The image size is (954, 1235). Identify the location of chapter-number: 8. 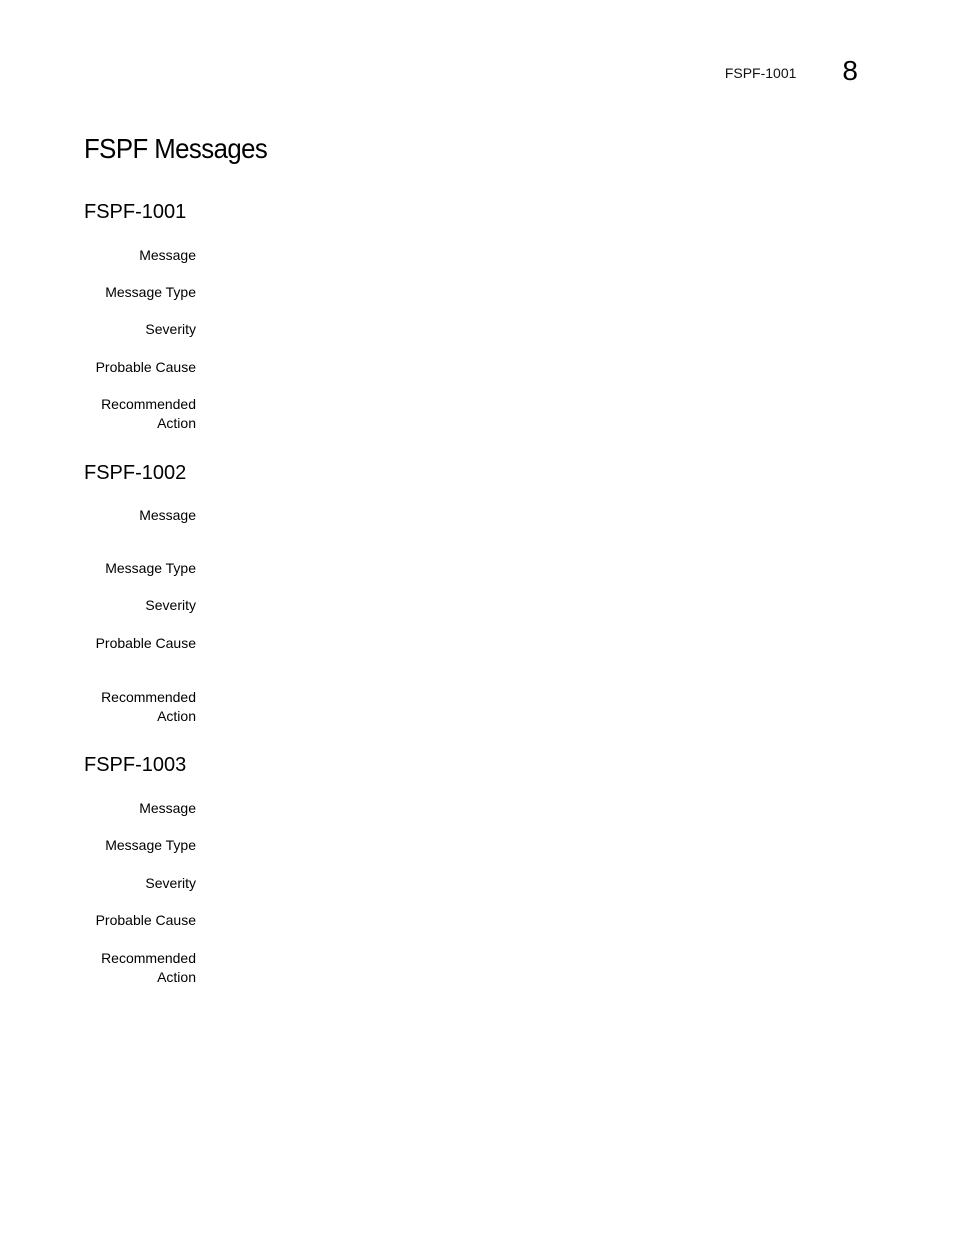
(850, 70).